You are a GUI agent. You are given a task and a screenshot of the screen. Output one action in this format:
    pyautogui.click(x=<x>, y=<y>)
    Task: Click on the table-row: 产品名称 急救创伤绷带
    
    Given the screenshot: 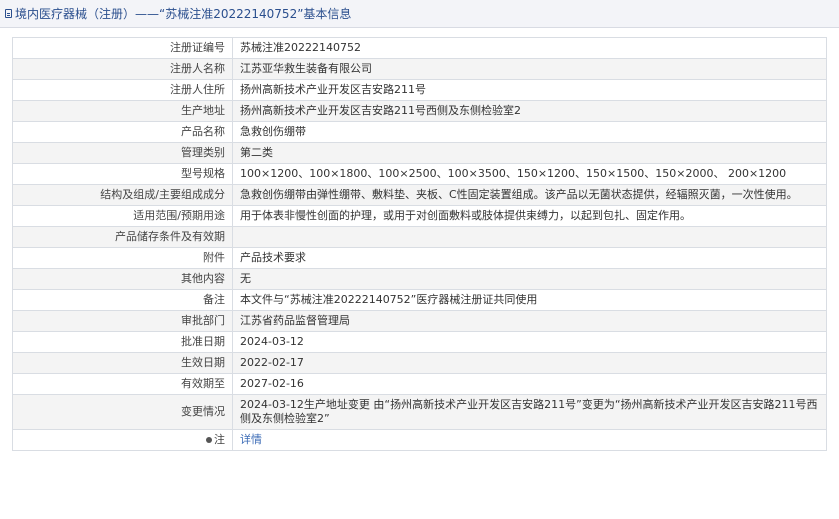 What is the action you would take?
    pyautogui.click(x=419, y=132)
    